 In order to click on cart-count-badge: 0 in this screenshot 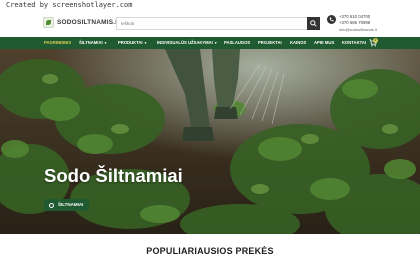, I will do `click(375, 40)`.